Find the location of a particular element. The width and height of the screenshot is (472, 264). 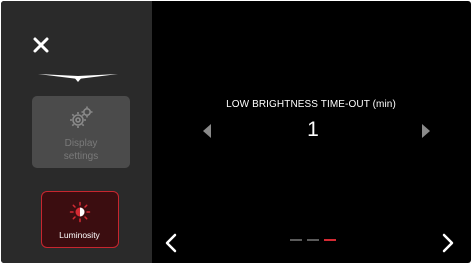

chevron-left-icon is located at coordinates (171, 243).